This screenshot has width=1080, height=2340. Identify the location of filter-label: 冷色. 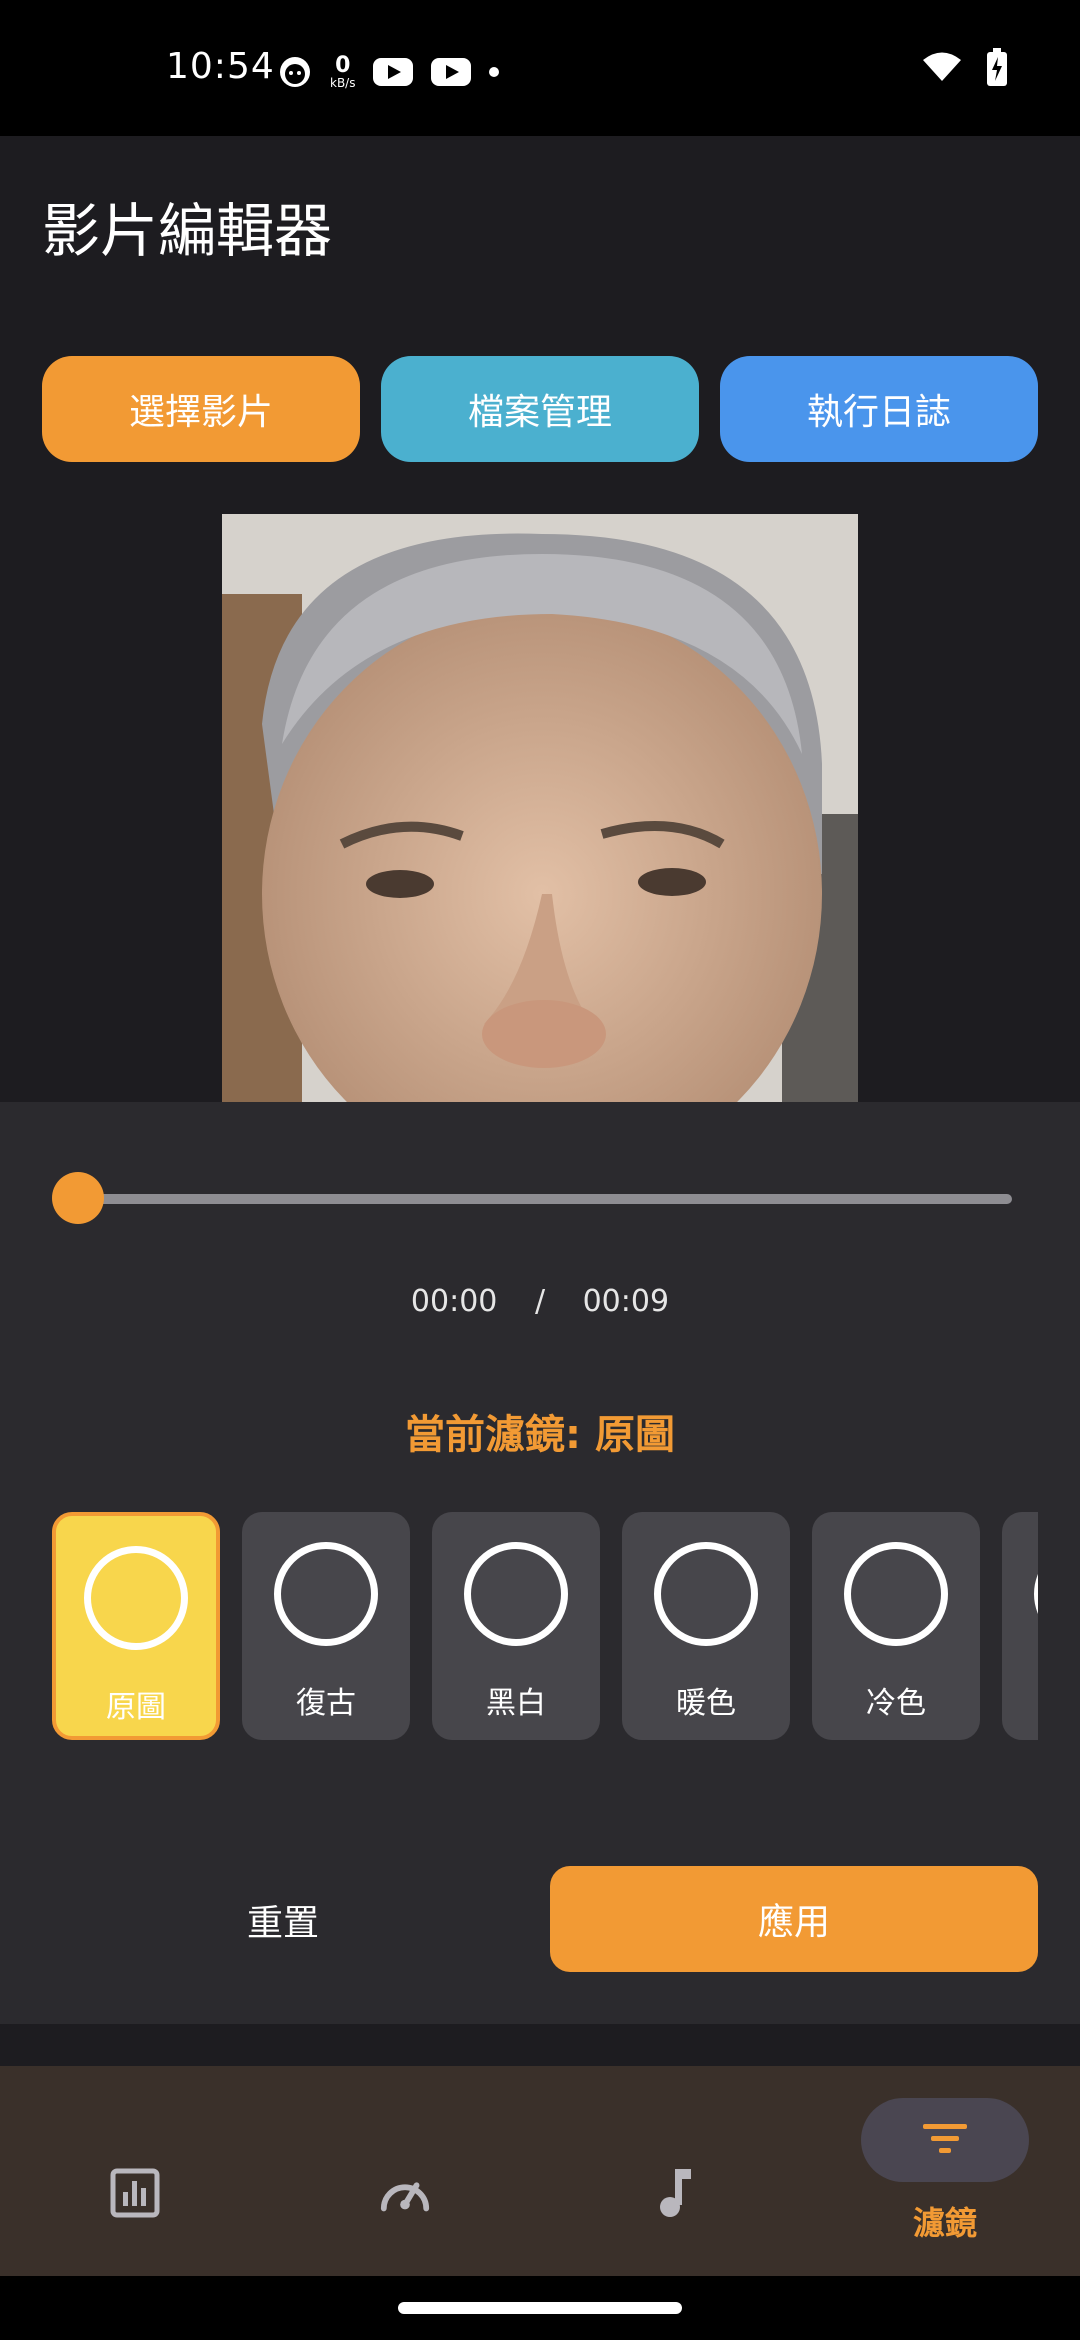
(896, 1703).